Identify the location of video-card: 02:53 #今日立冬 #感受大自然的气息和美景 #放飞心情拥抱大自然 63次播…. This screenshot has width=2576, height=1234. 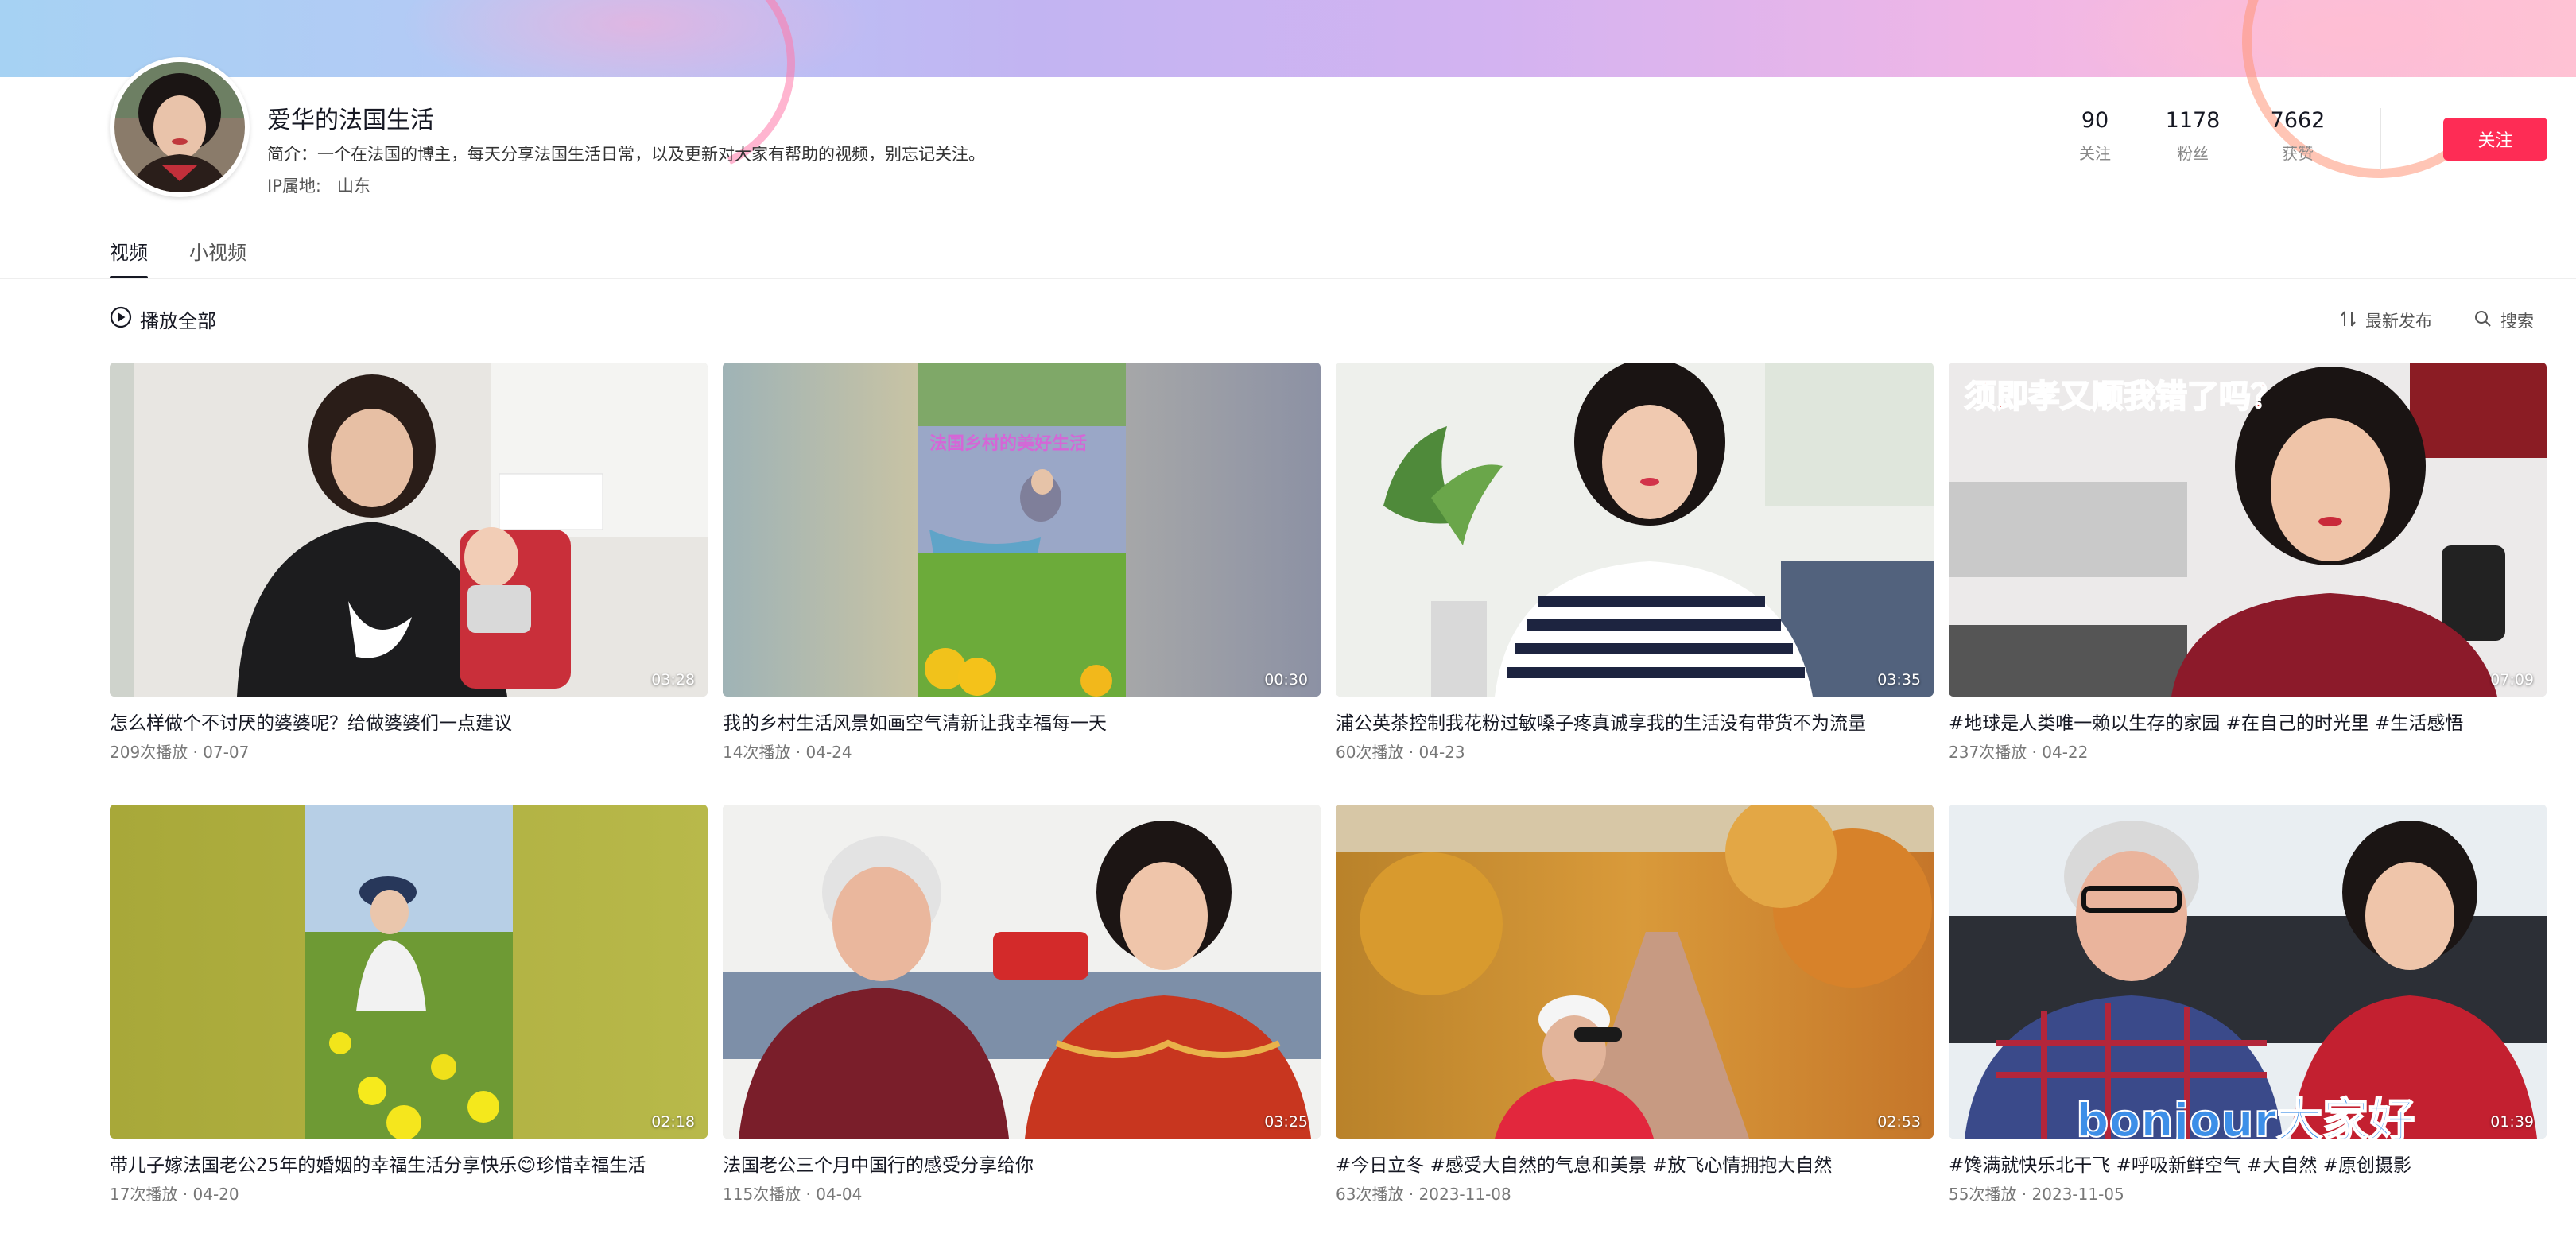
(1635, 1005).